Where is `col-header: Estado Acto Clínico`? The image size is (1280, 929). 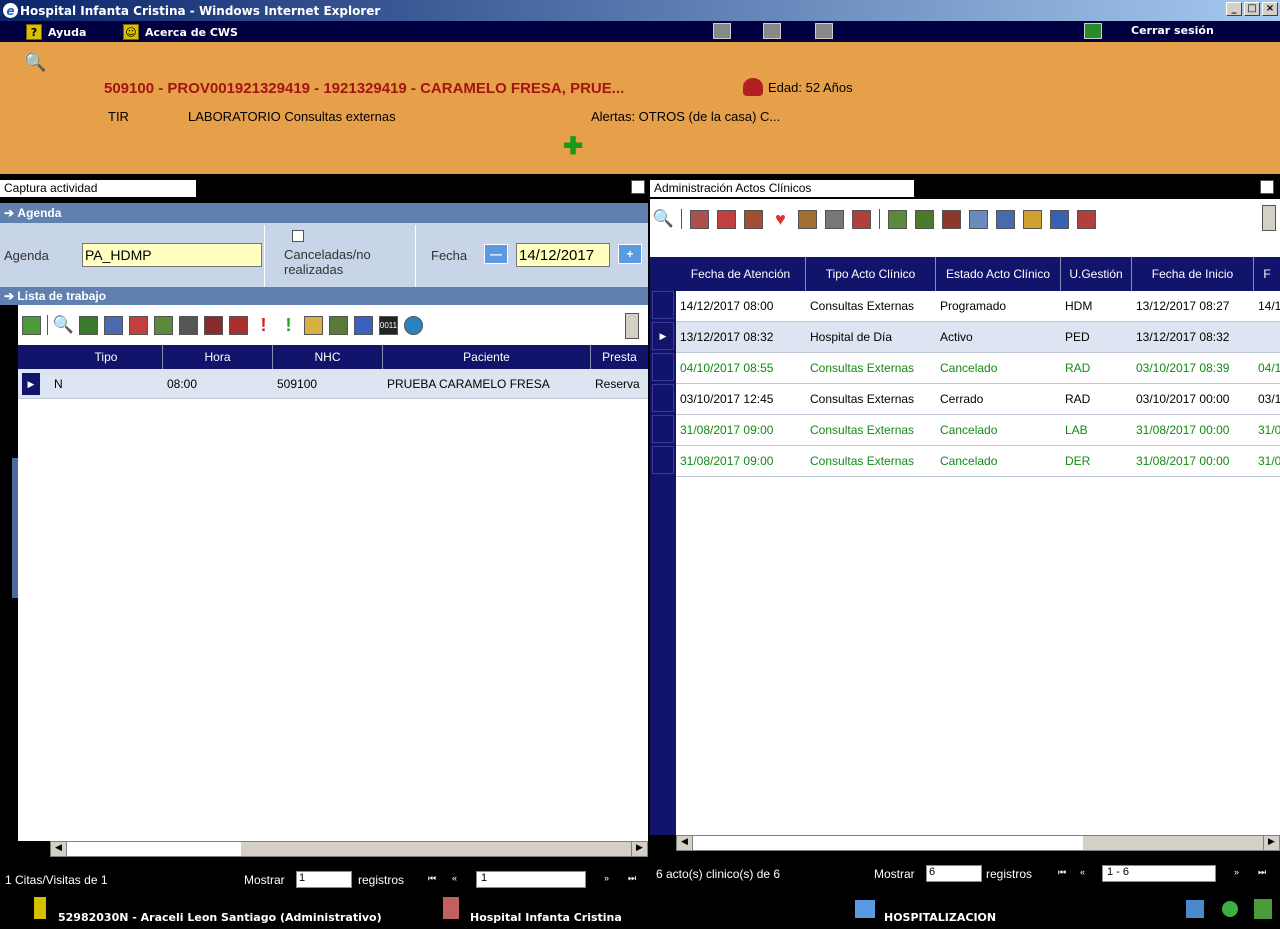 col-header: Estado Acto Clínico is located at coordinates (998, 274).